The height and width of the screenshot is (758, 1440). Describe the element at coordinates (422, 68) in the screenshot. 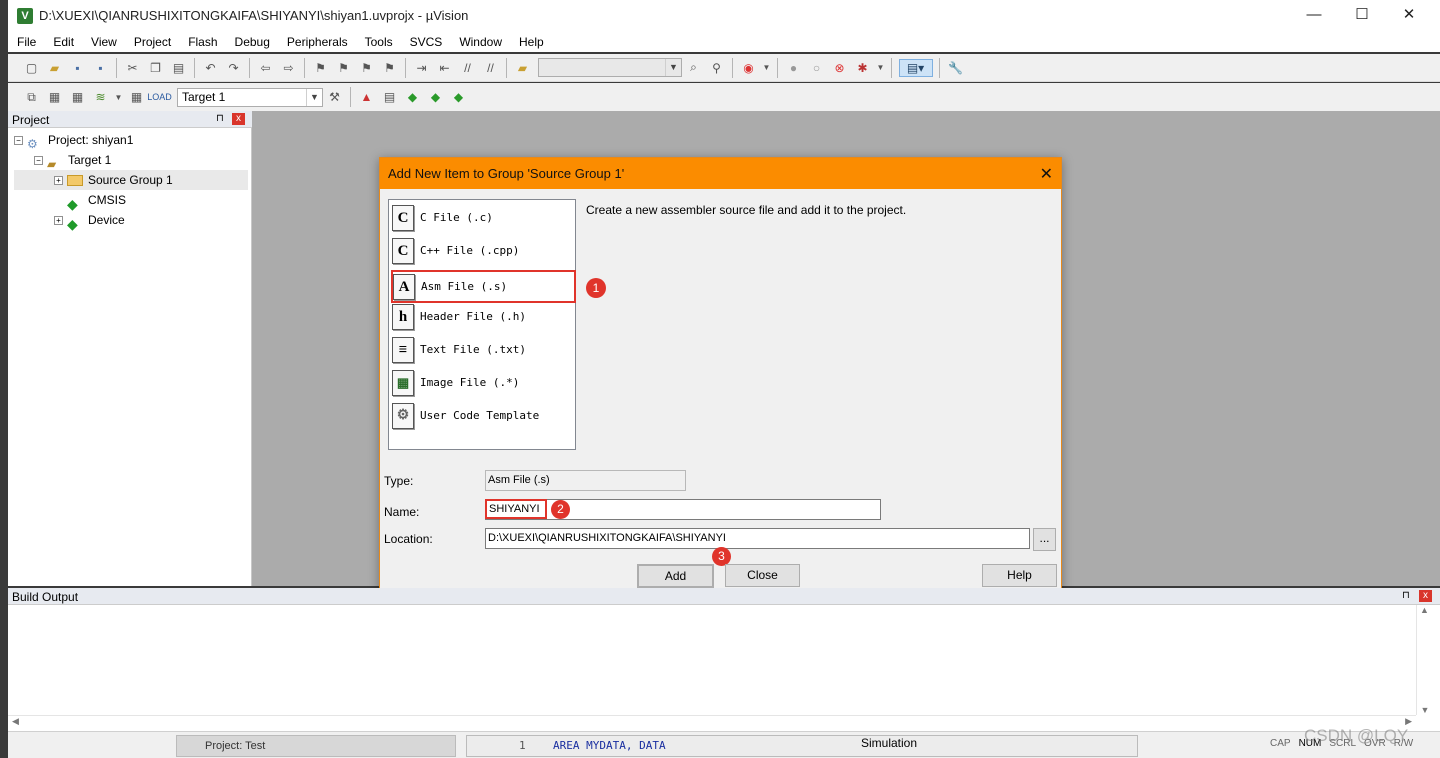

I see `indent-icon: ⇥` at that location.